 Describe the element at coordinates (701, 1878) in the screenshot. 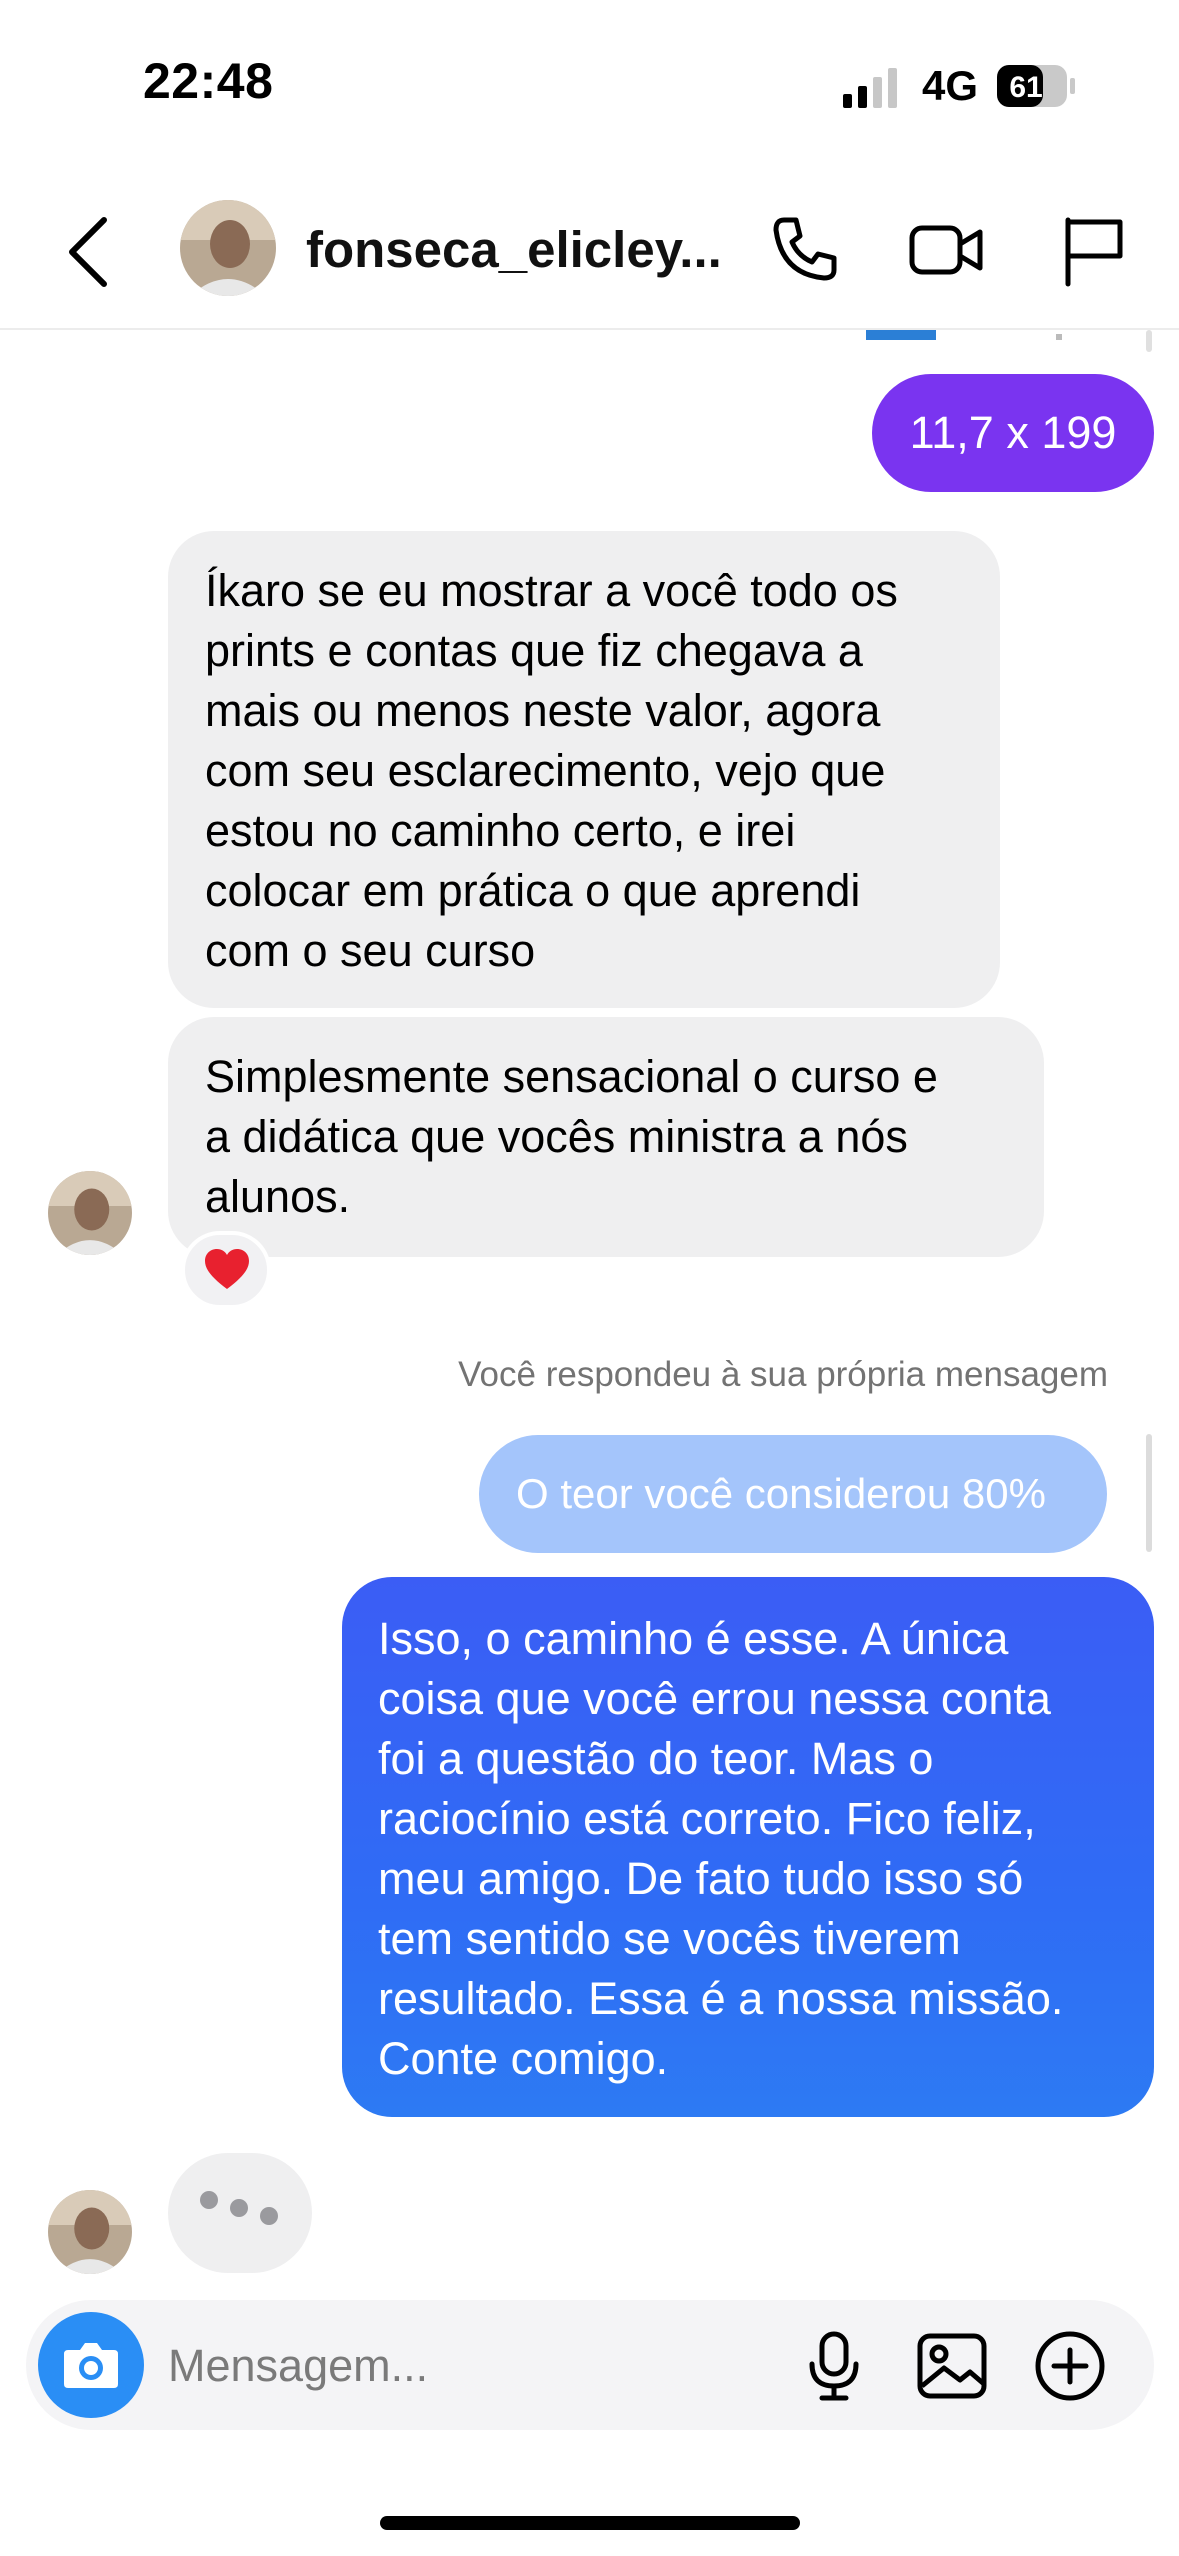

I see `message-line: meu amigo. De fato tudo isso só` at that location.